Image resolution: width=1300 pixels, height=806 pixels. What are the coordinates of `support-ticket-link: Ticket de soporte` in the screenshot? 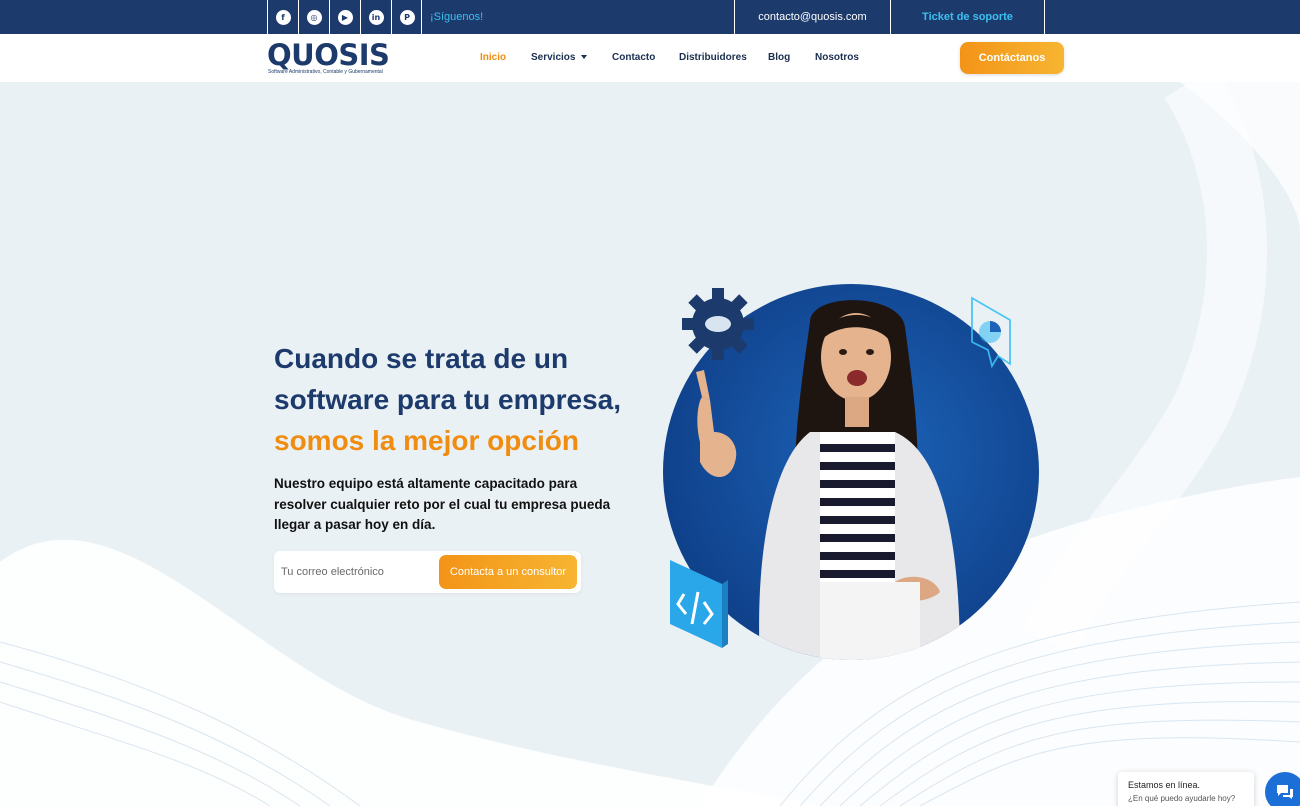 It's located at (967, 17).